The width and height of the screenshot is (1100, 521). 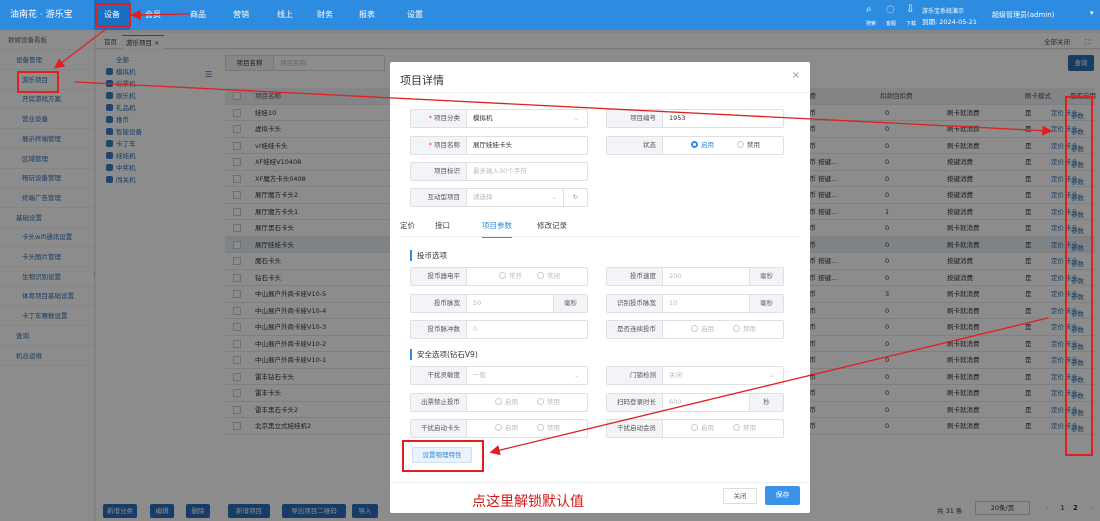 I want to click on arrow-to-nav, so click(x=160, y=15).